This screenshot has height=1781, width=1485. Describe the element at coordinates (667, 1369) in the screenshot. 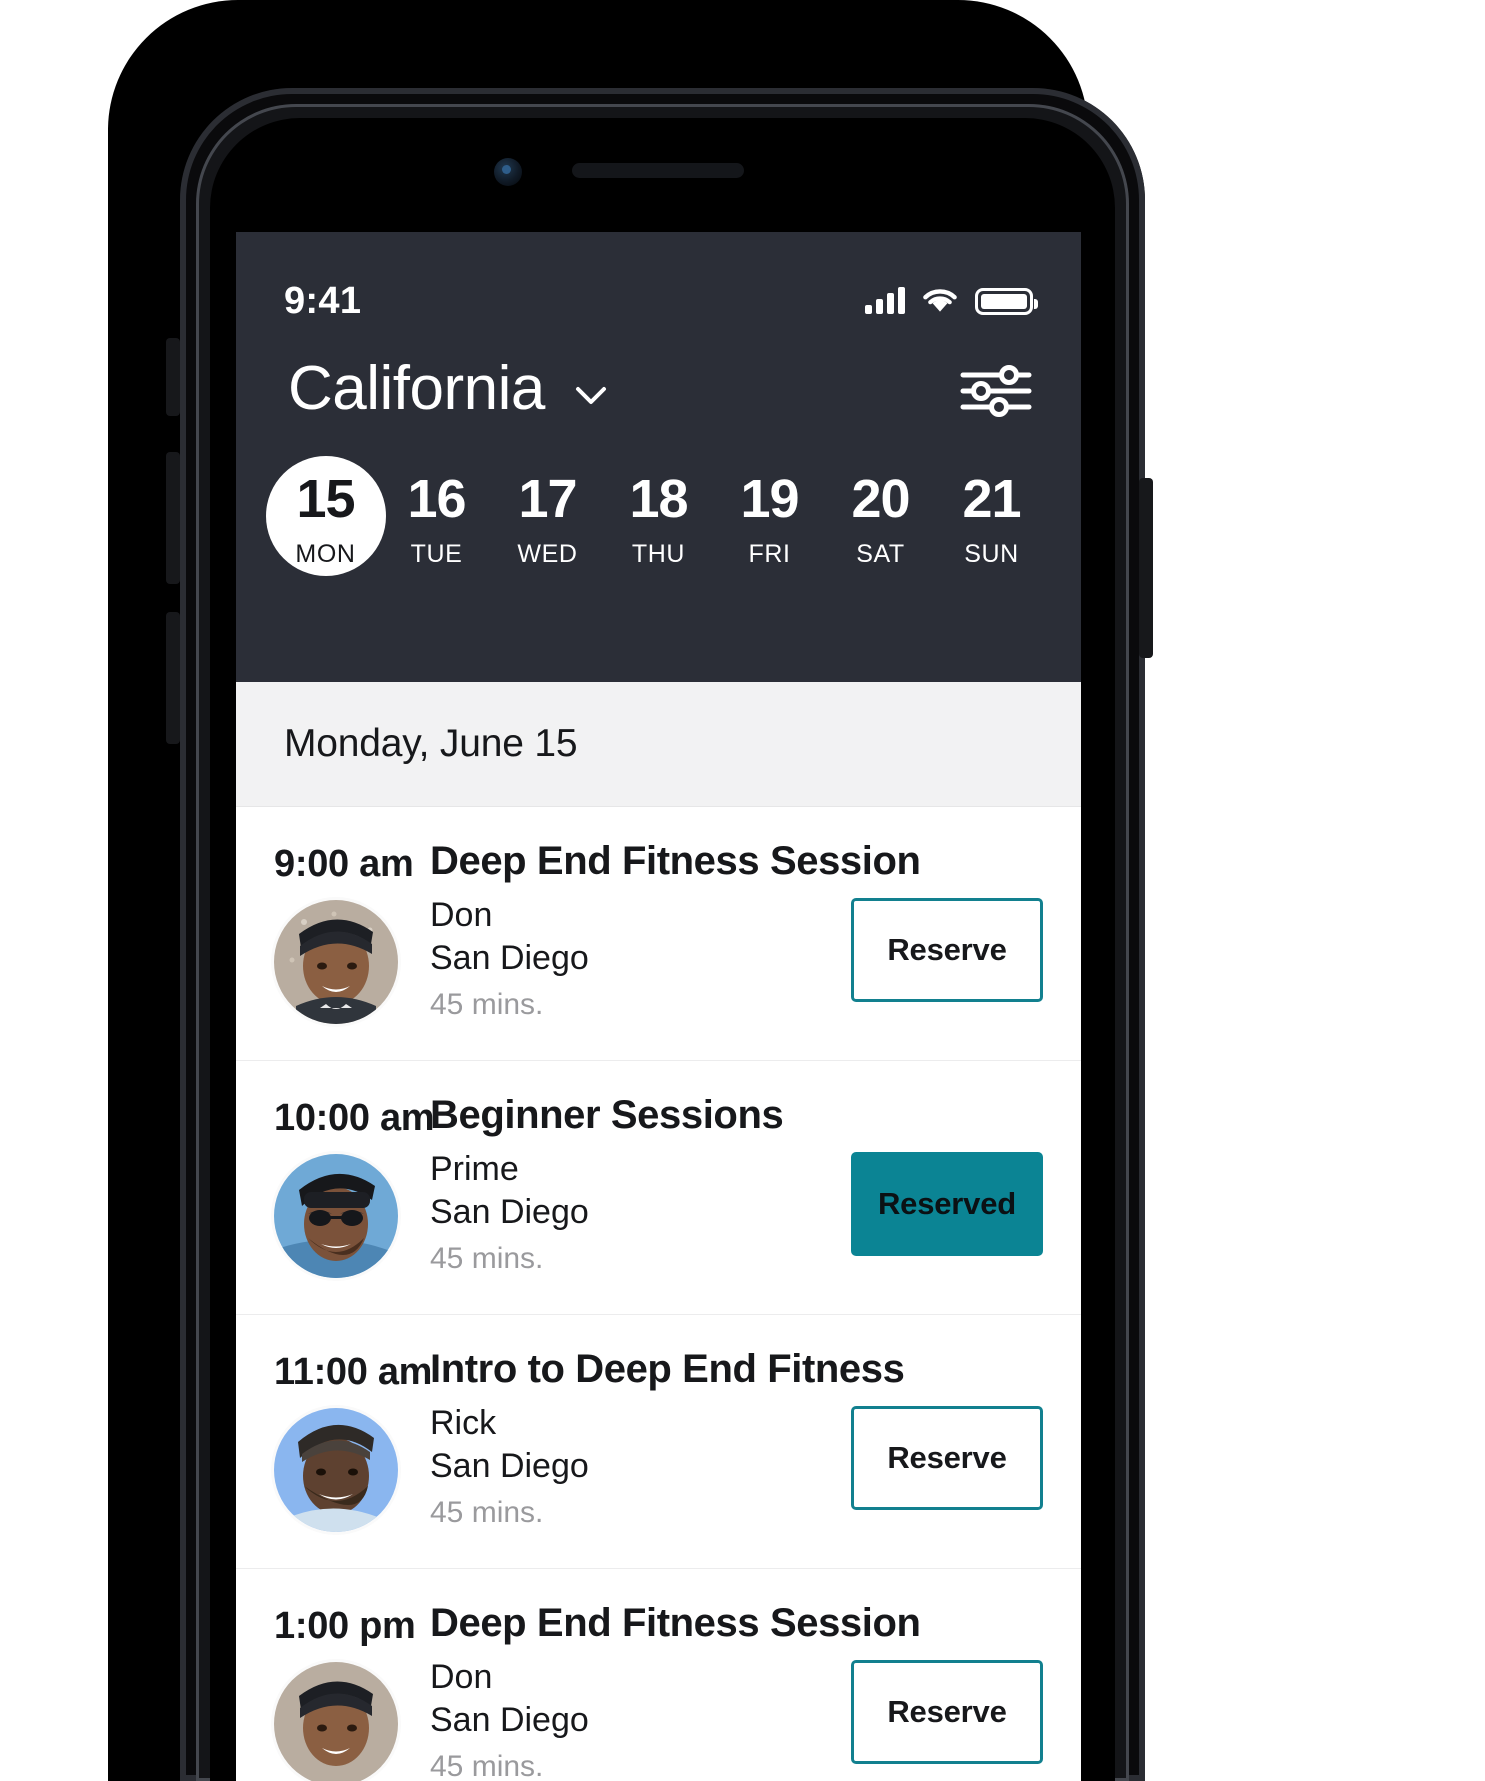

I see `session-title: Intro to Deep End Fitness` at that location.